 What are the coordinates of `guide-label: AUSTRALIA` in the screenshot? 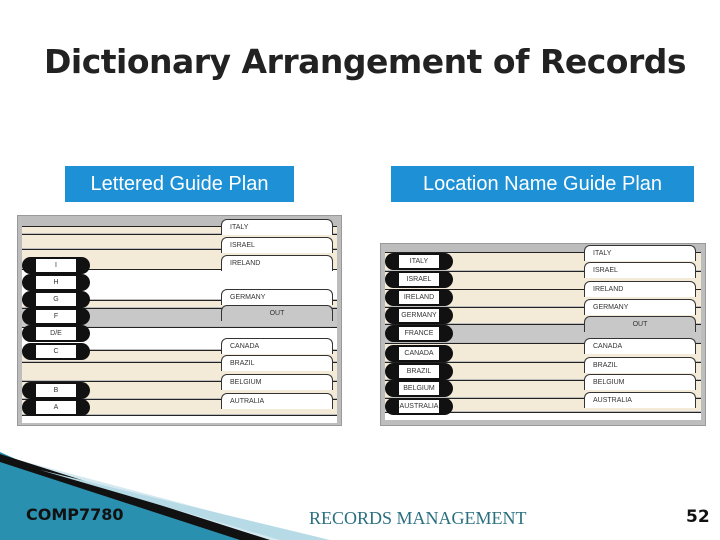 It's located at (419, 406).